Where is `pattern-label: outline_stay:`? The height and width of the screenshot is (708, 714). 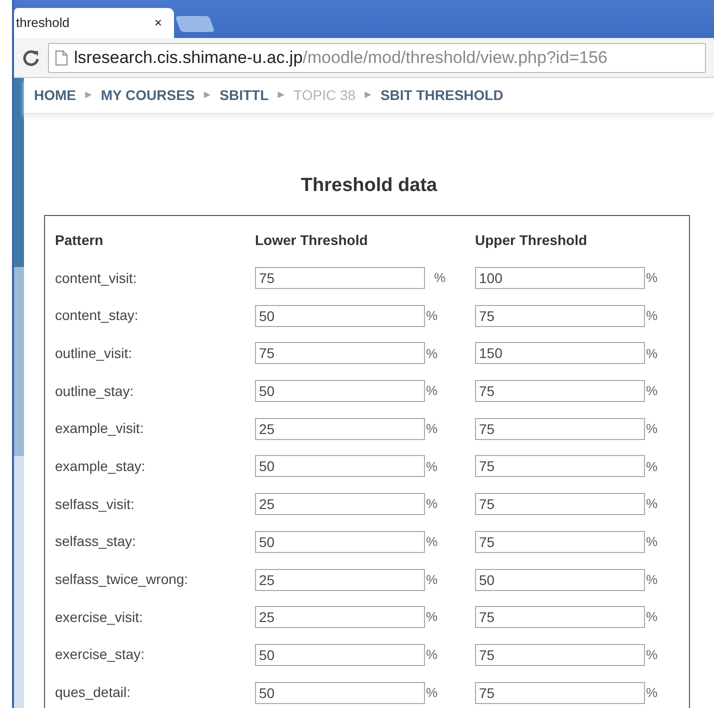 pattern-label: outline_stay: is located at coordinates (95, 391).